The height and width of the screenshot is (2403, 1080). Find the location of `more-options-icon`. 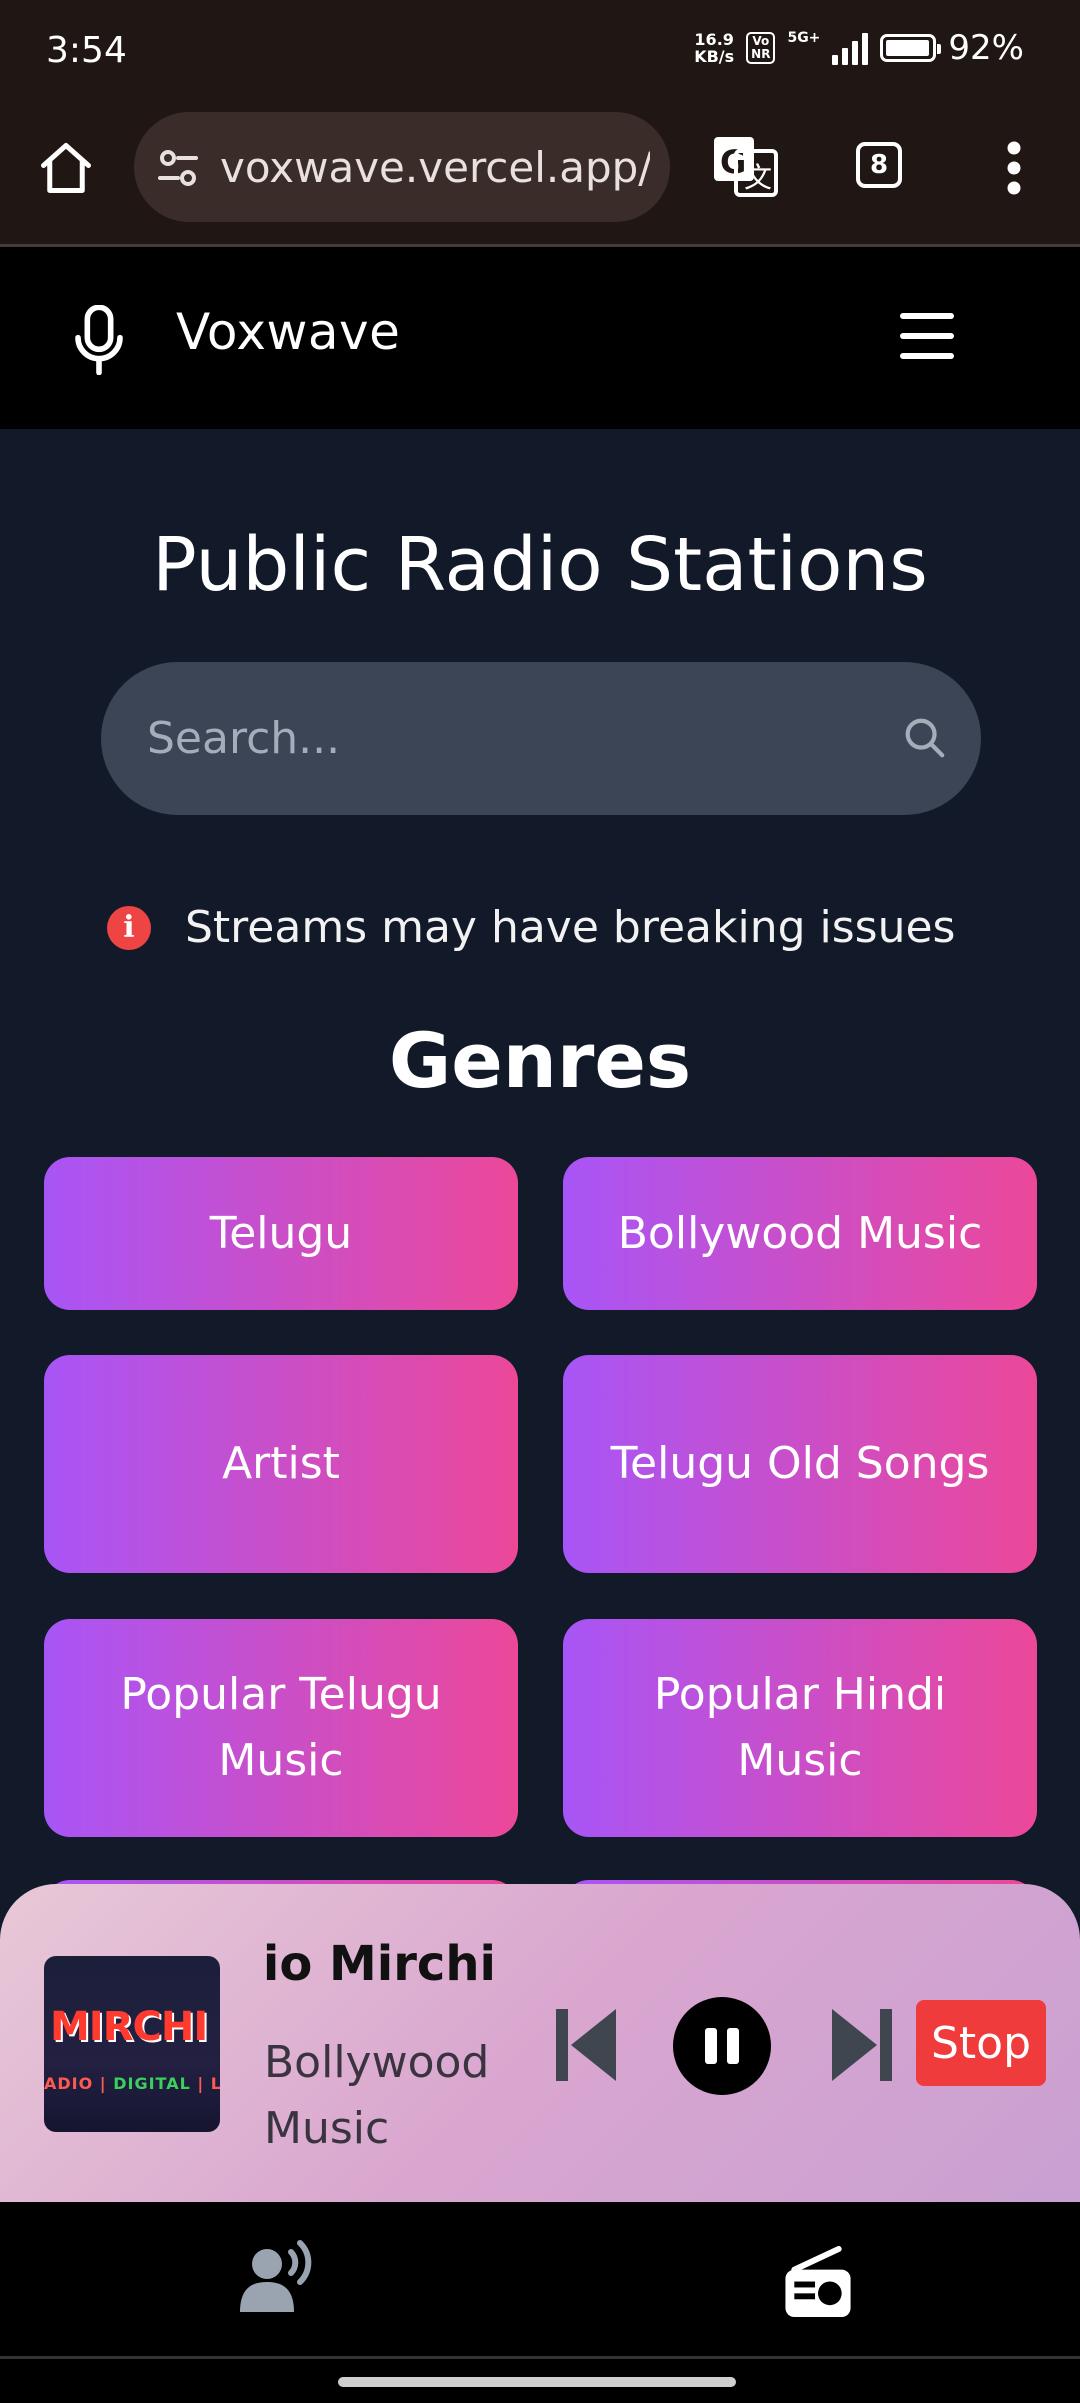

more-options-icon is located at coordinates (1014, 168).